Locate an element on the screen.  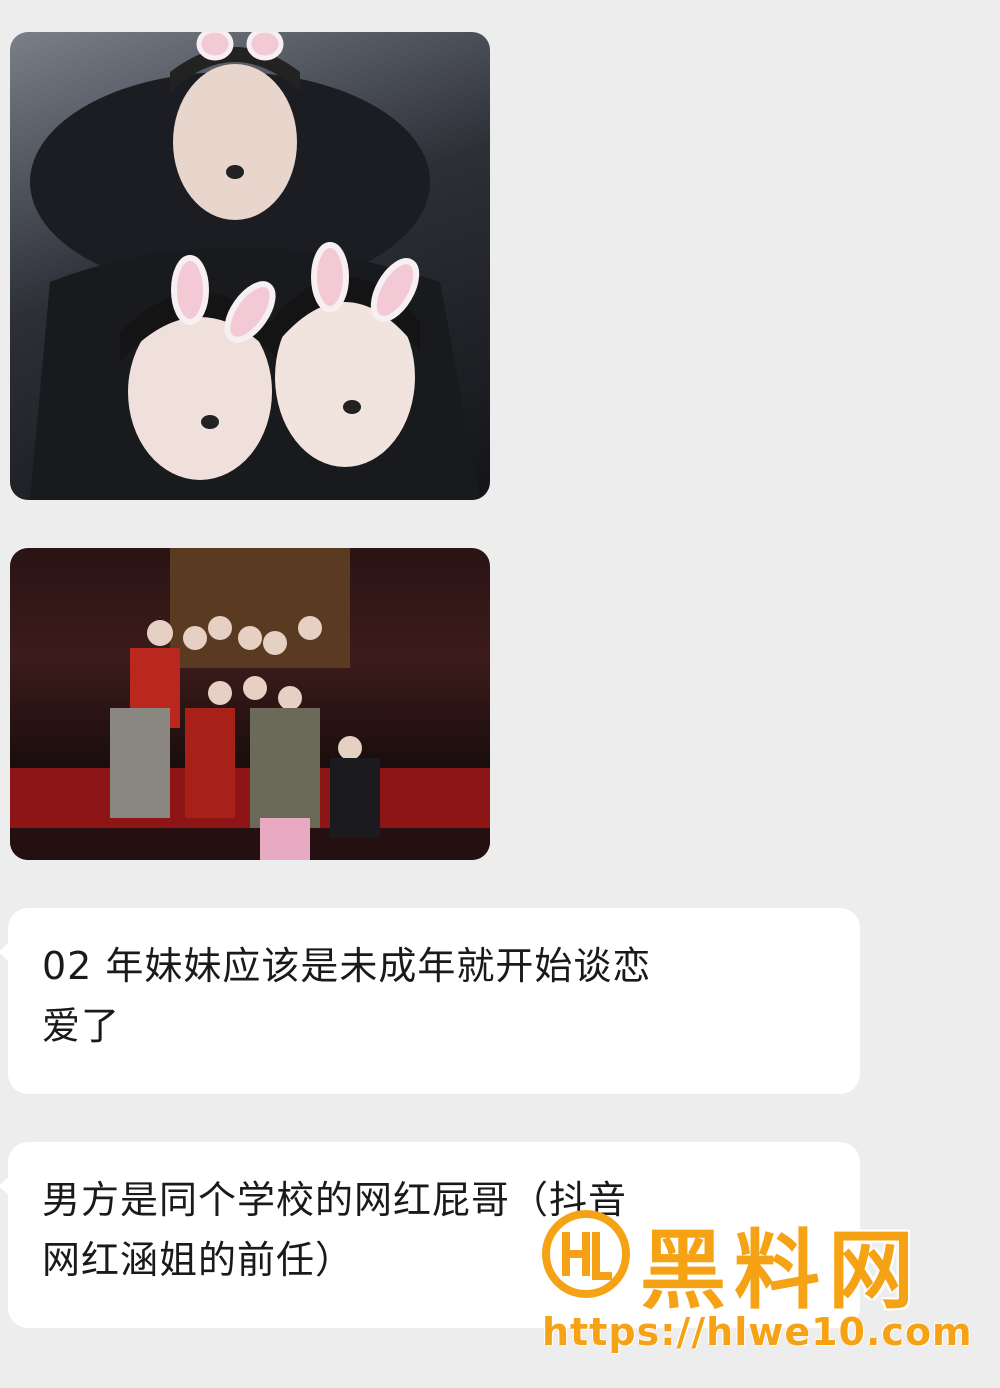
watermark-url: https://hlwe10.com is located at coordinates (757, 1332).